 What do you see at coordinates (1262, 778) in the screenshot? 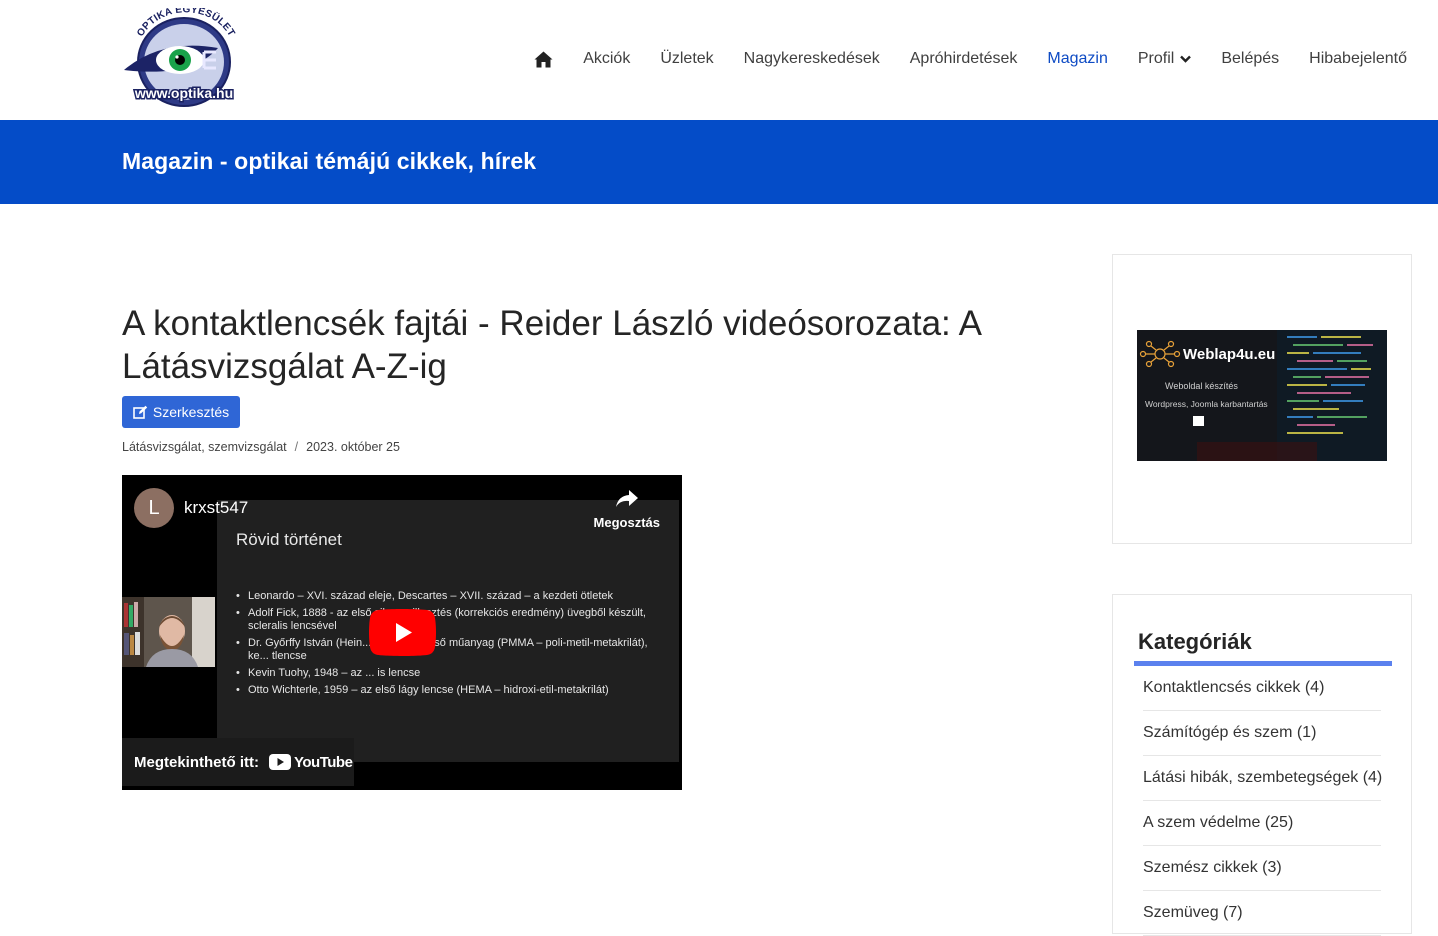
I see `category-link: Látási hibák, szembetegségek (4)` at bounding box center [1262, 778].